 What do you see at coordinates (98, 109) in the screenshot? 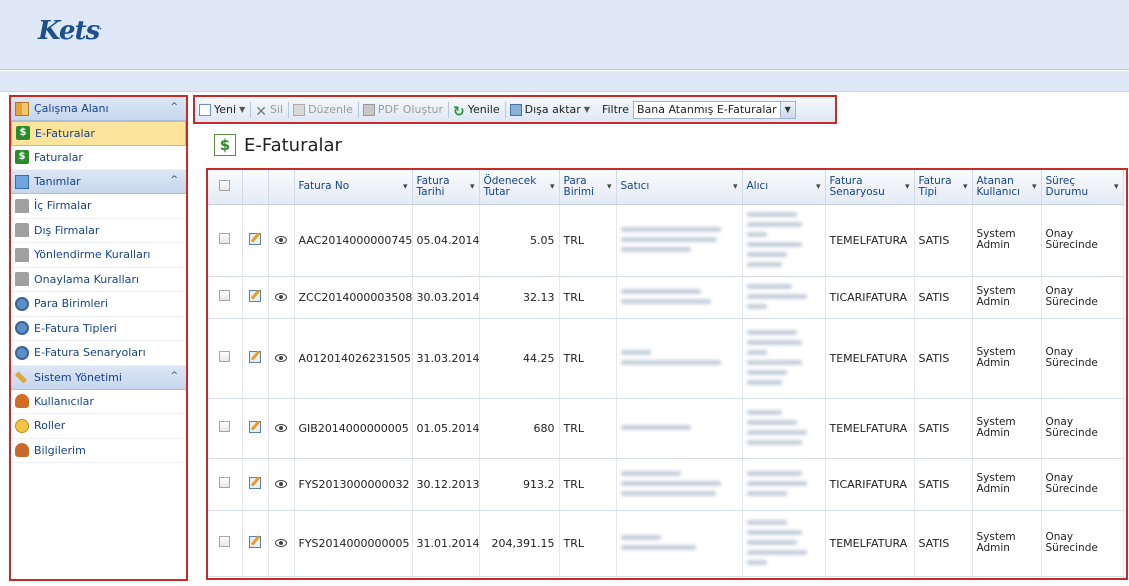
I see `sidebar-section-calisma-alani: Çalışma Alanı ^` at bounding box center [98, 109].